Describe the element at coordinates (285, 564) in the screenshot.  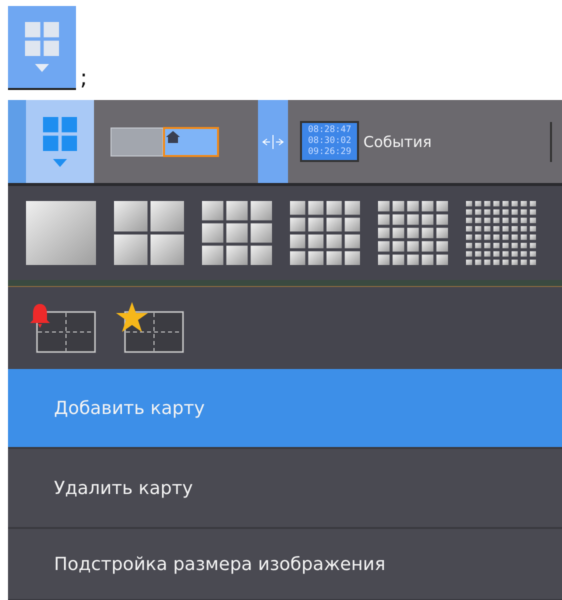
I see `menu-item: Подстройка размера изображения` at that location.